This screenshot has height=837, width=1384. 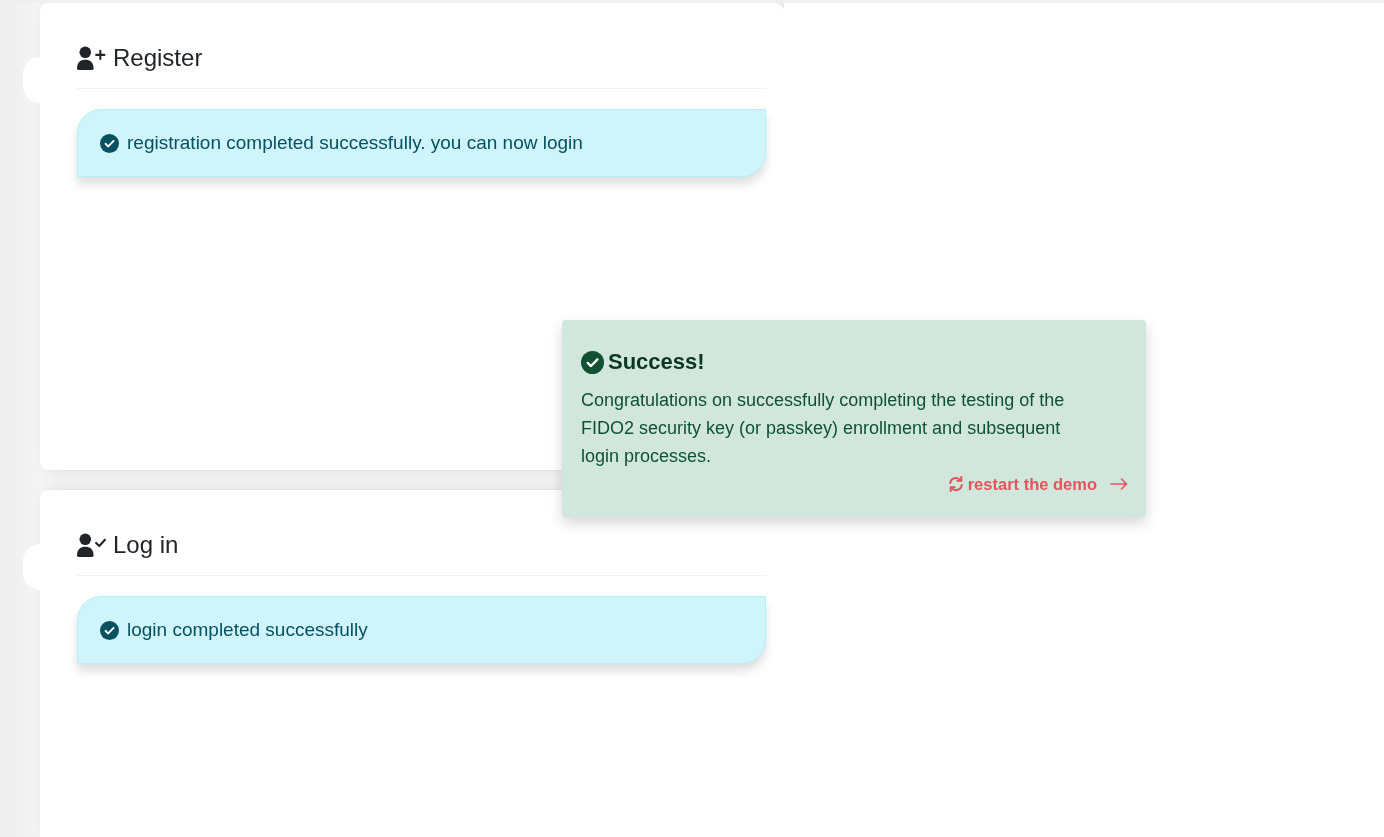 What do you see at coordinates (91, 58) in the screenshot?
I see `user-plus-icon` at bounding box center [91, 58].